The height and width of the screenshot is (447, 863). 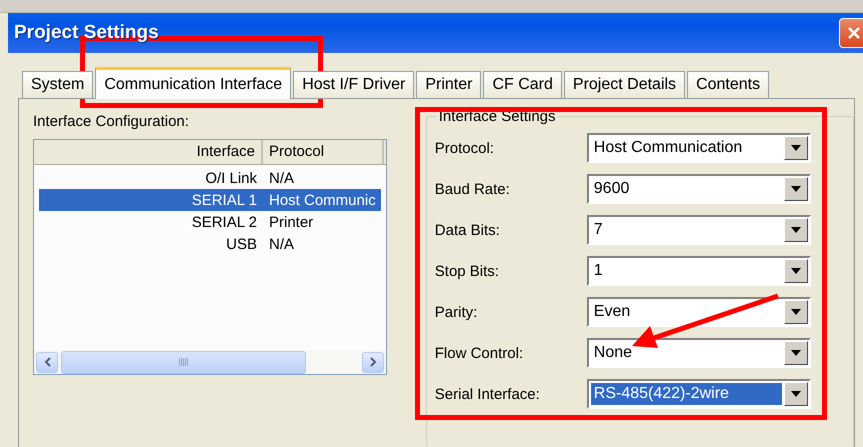 What do you see at coordinates (353, 85) in the screenshot?
I see `tab: Host I/F Driver` at bounding box center [353, 85].